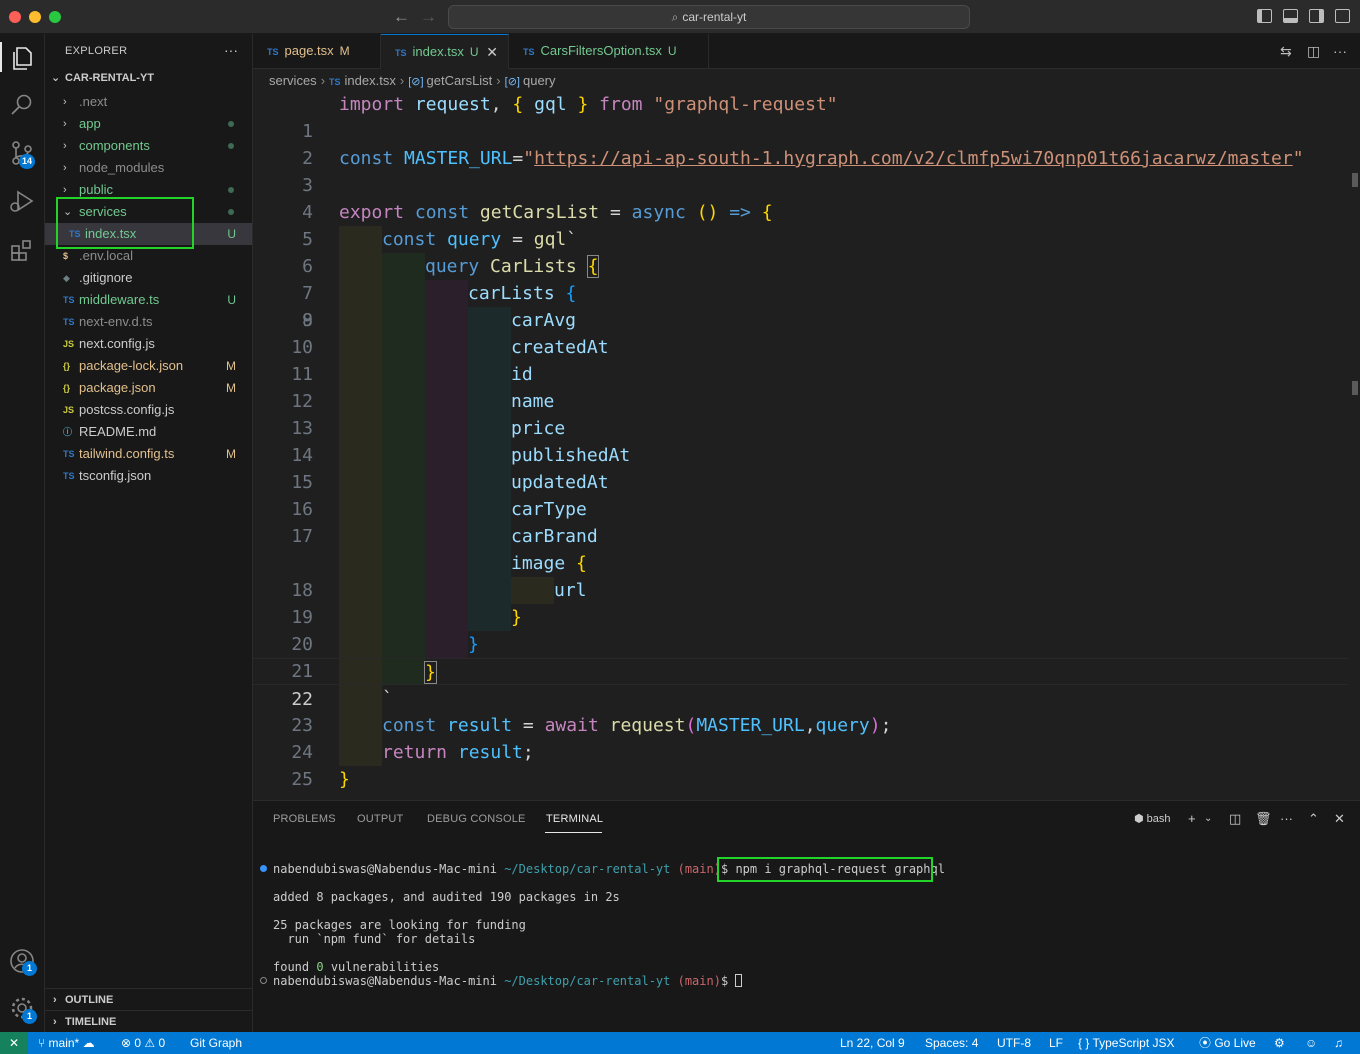  Describe the element at coordinates (1208, 818) in the screenshot. I see `chevron-down-icon: ⌄` at that location.